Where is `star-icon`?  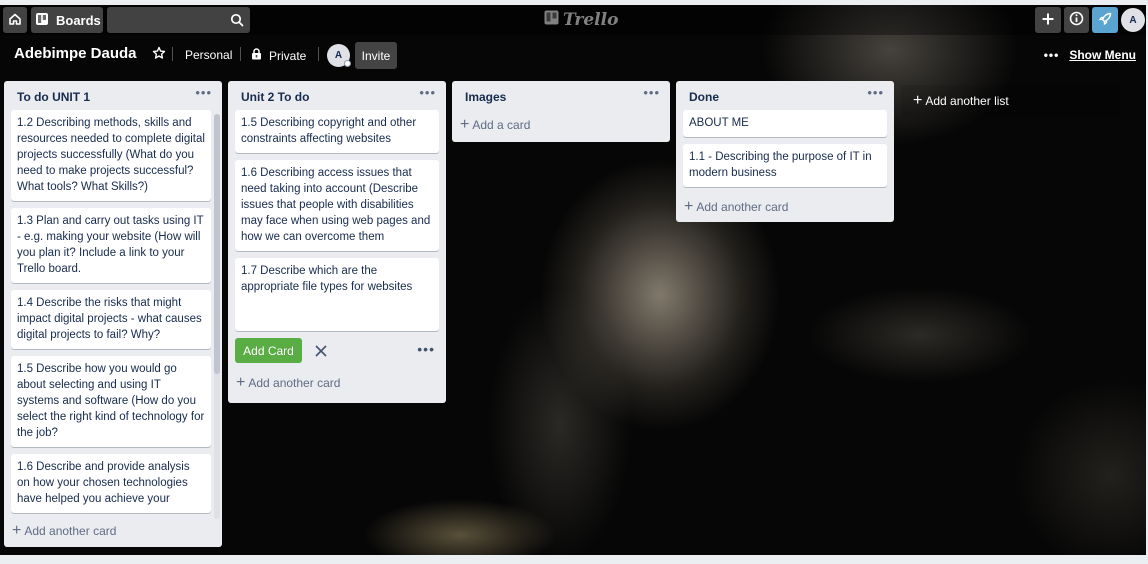 star-icon is located at coordinates (159, 54).